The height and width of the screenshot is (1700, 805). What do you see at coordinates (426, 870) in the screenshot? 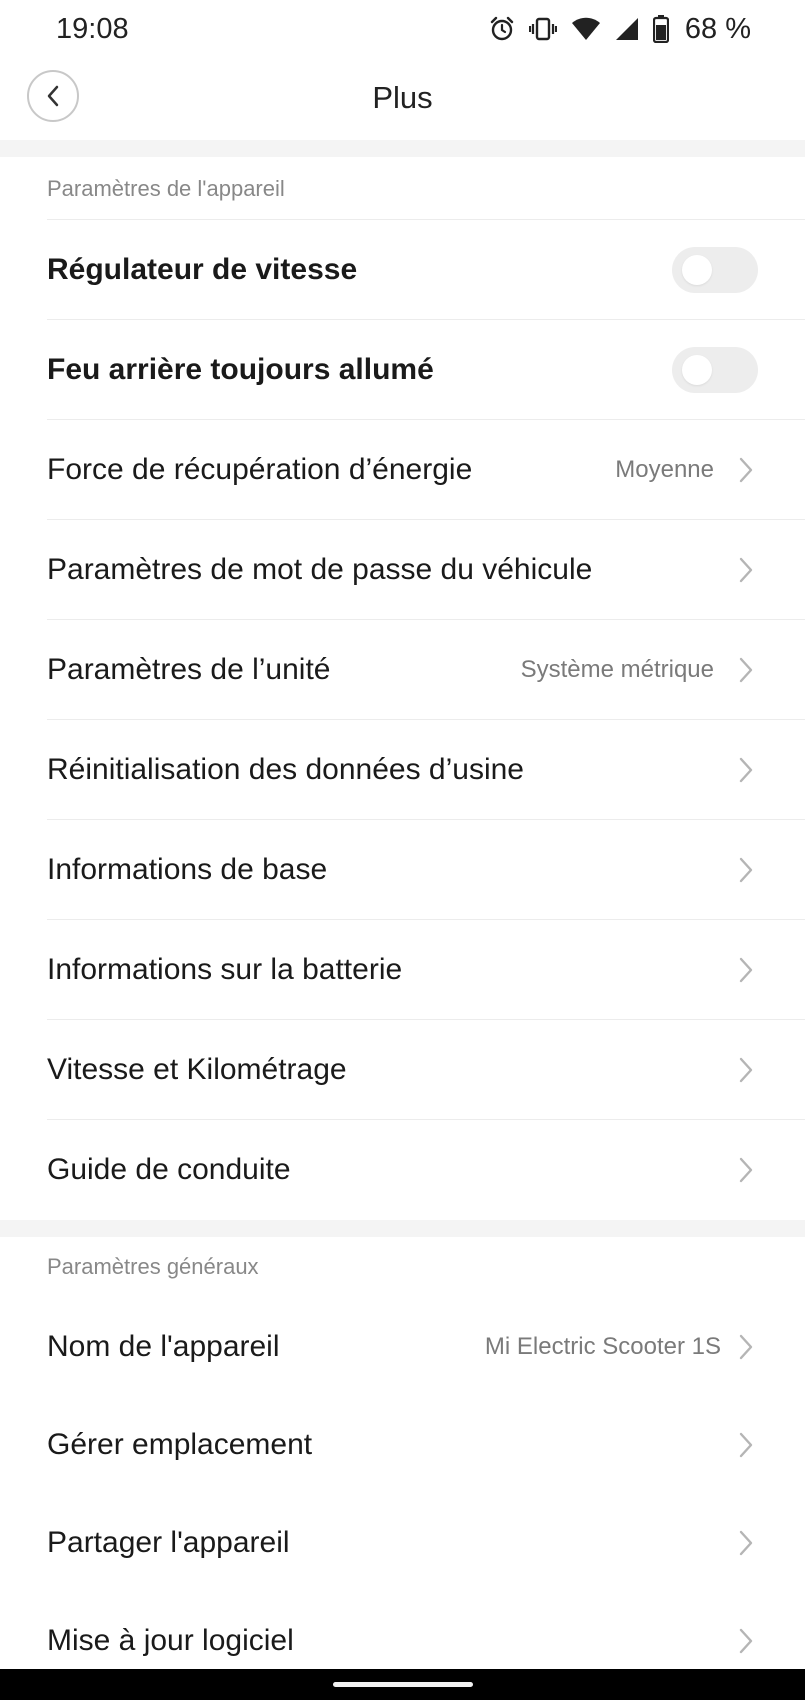
I see `basic-info-row: Informations de base` at bounding box center [426, 870].